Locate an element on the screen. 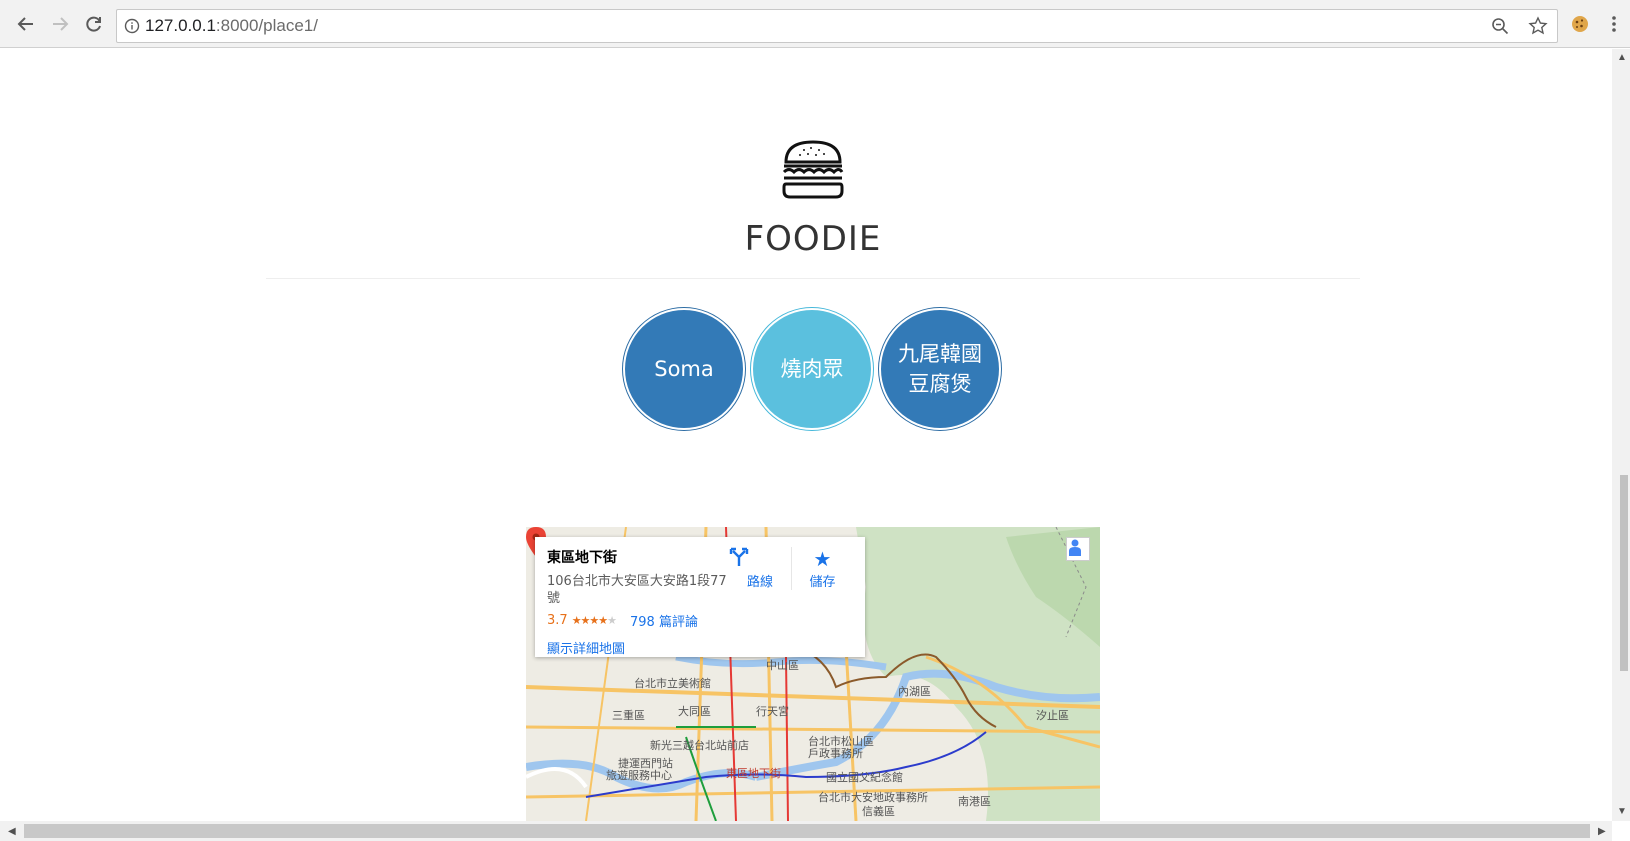  divider is located at coordinates (813, 278).